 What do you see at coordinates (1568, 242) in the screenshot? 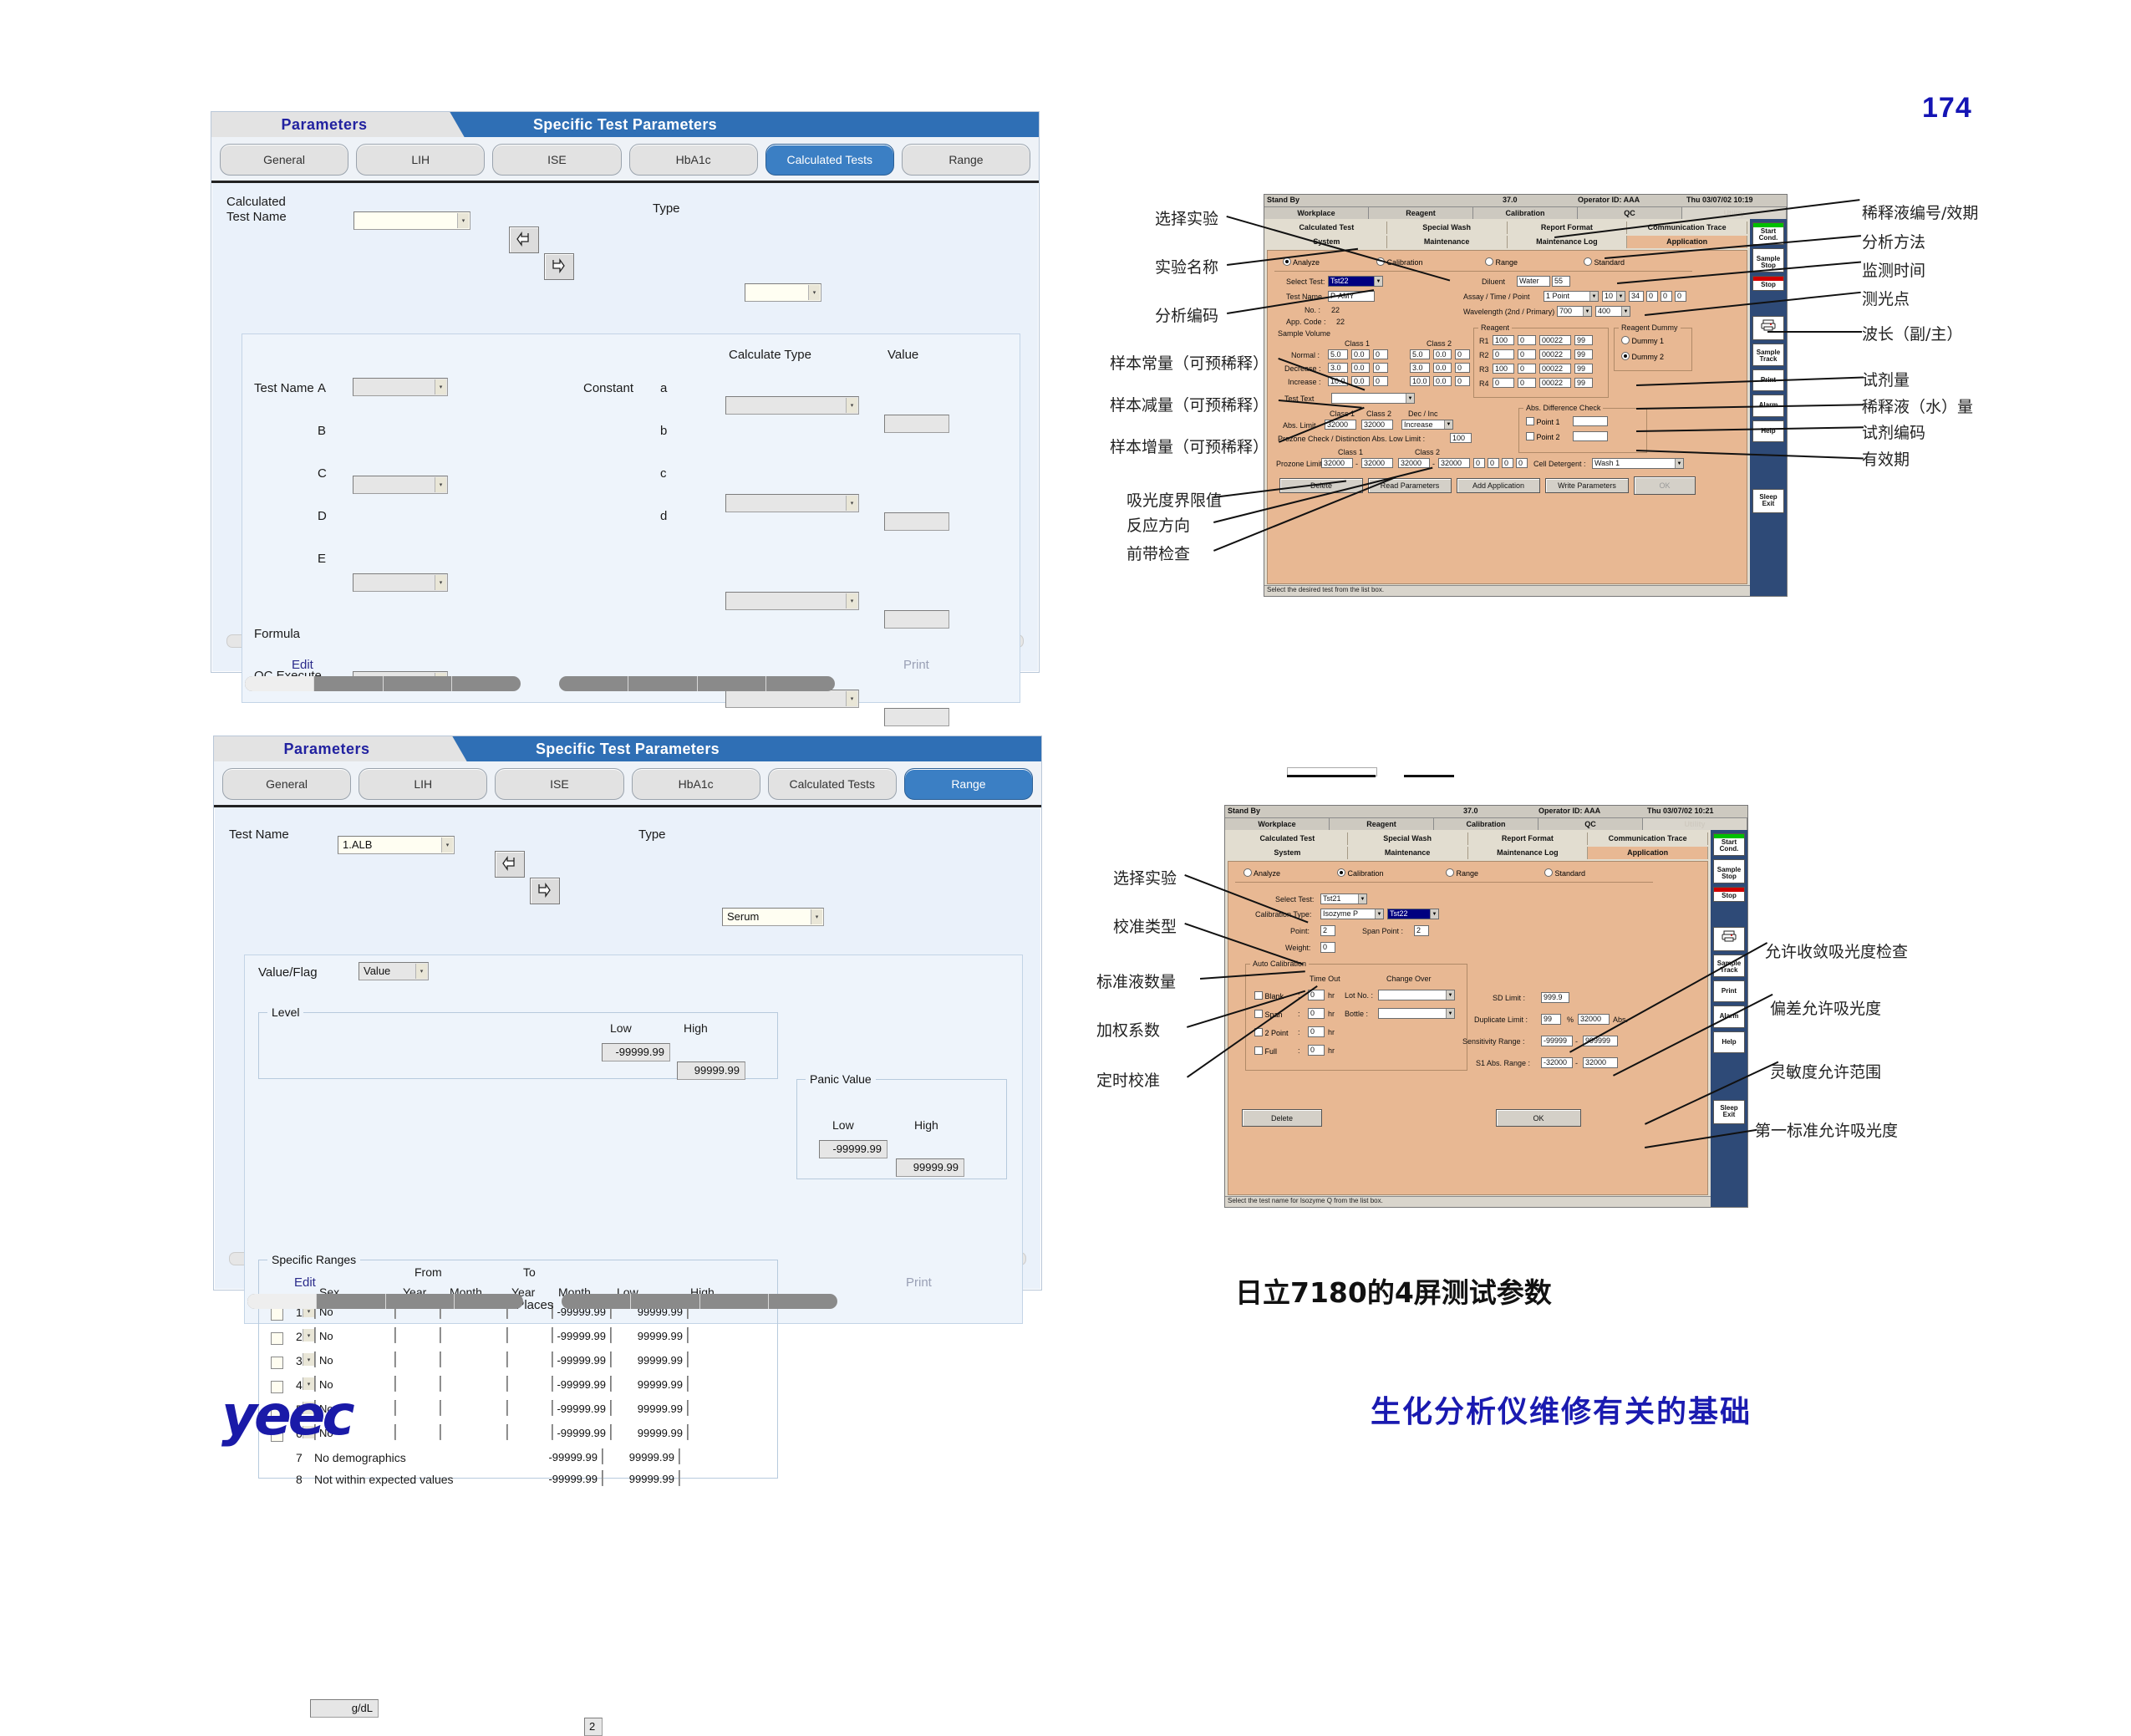
I see `sub-tab-maintenance-log: Maintenance Log` at bounding box center [1568, 242].